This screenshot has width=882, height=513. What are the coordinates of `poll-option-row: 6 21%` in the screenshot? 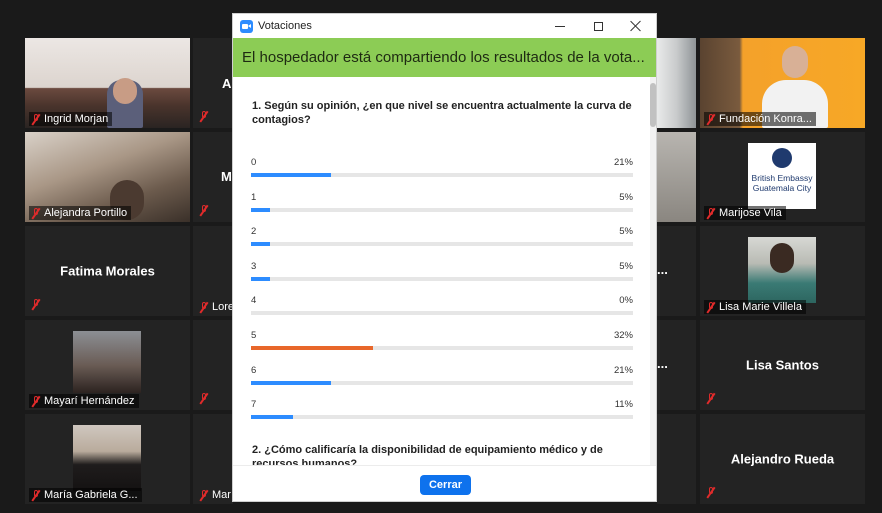 It's located at (442, 380).